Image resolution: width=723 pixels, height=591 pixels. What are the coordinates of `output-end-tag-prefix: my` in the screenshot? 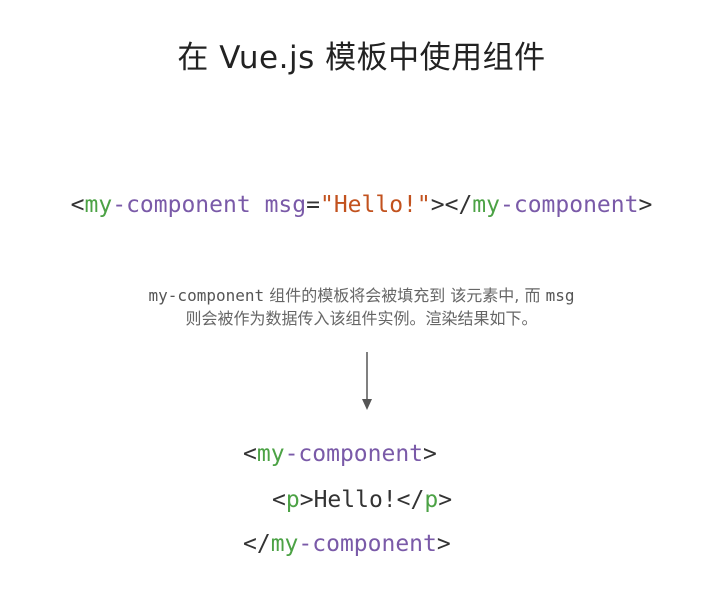 It's located at (284, 544).